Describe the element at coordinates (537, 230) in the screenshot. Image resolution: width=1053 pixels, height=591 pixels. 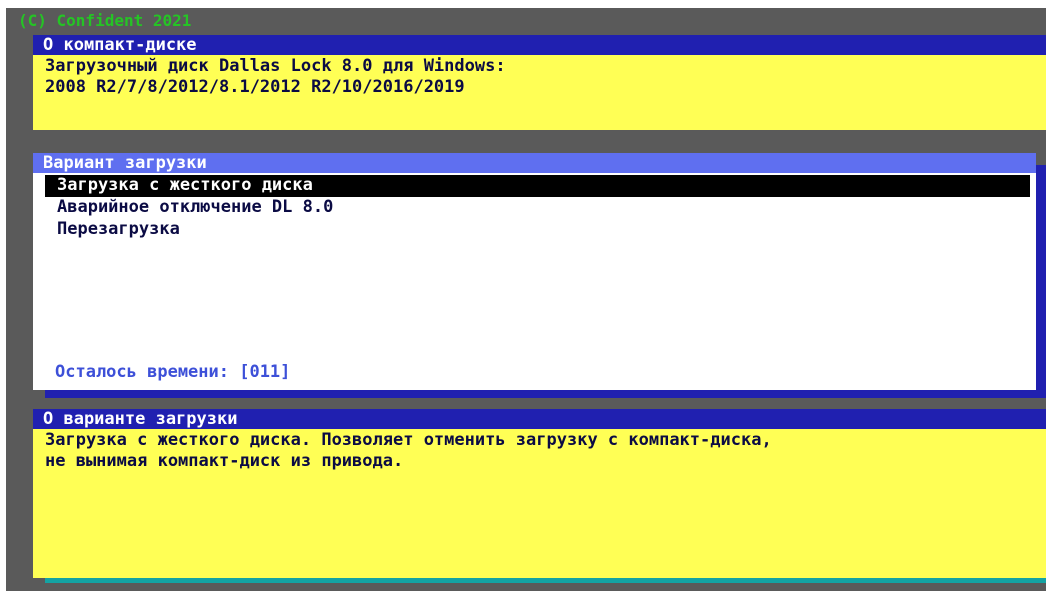
I see `menu-item-reboot: Перезагрузка` at that location.